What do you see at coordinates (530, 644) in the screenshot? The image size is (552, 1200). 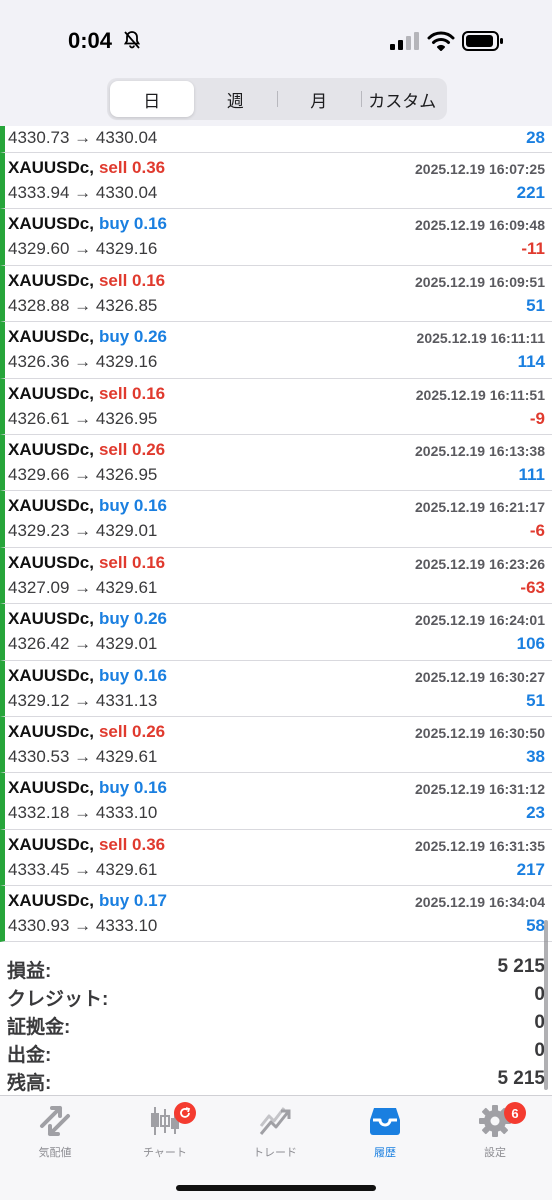 I see `deal-profit: 106` at bounding box center [530, 644].